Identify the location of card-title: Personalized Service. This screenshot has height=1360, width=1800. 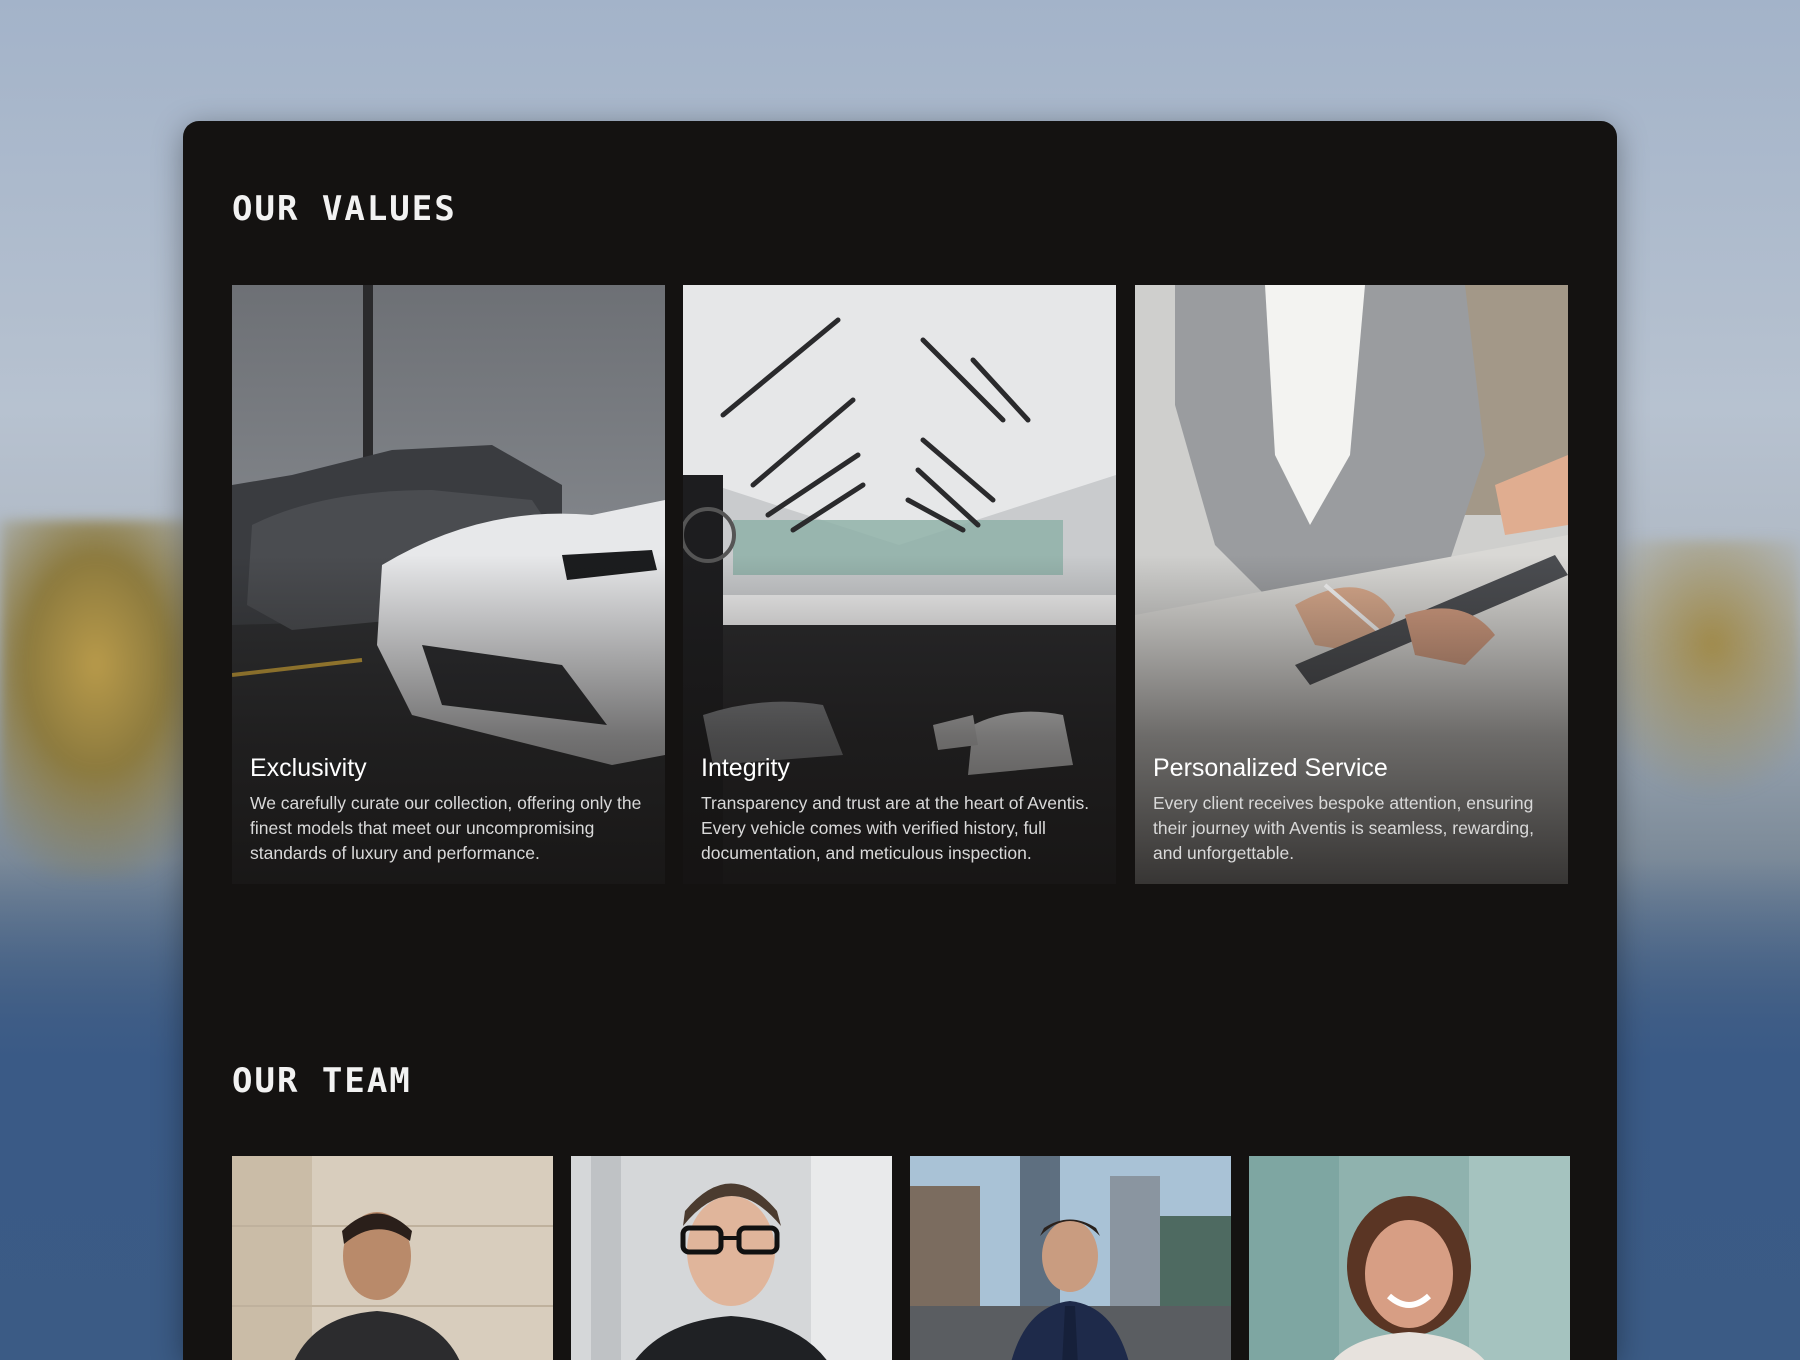
(1270, 768).